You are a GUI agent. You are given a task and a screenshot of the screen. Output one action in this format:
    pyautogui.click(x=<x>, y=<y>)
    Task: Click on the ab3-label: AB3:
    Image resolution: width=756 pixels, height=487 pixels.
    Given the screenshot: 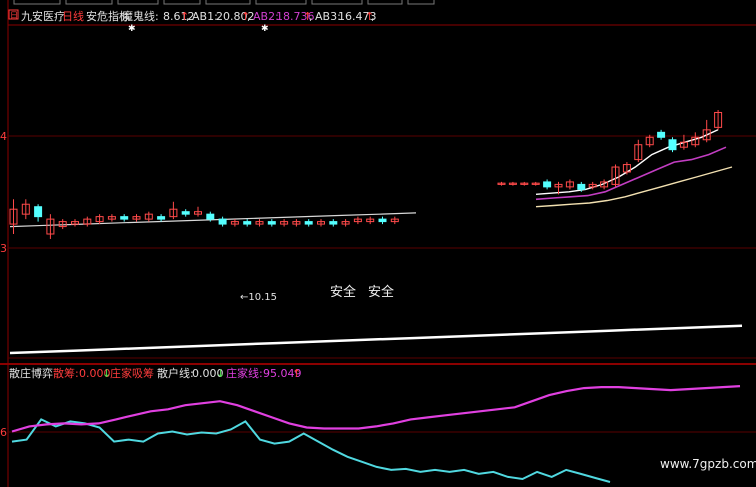 What is the action you would take?
    pyautogui.click(x=328, y=16)
    